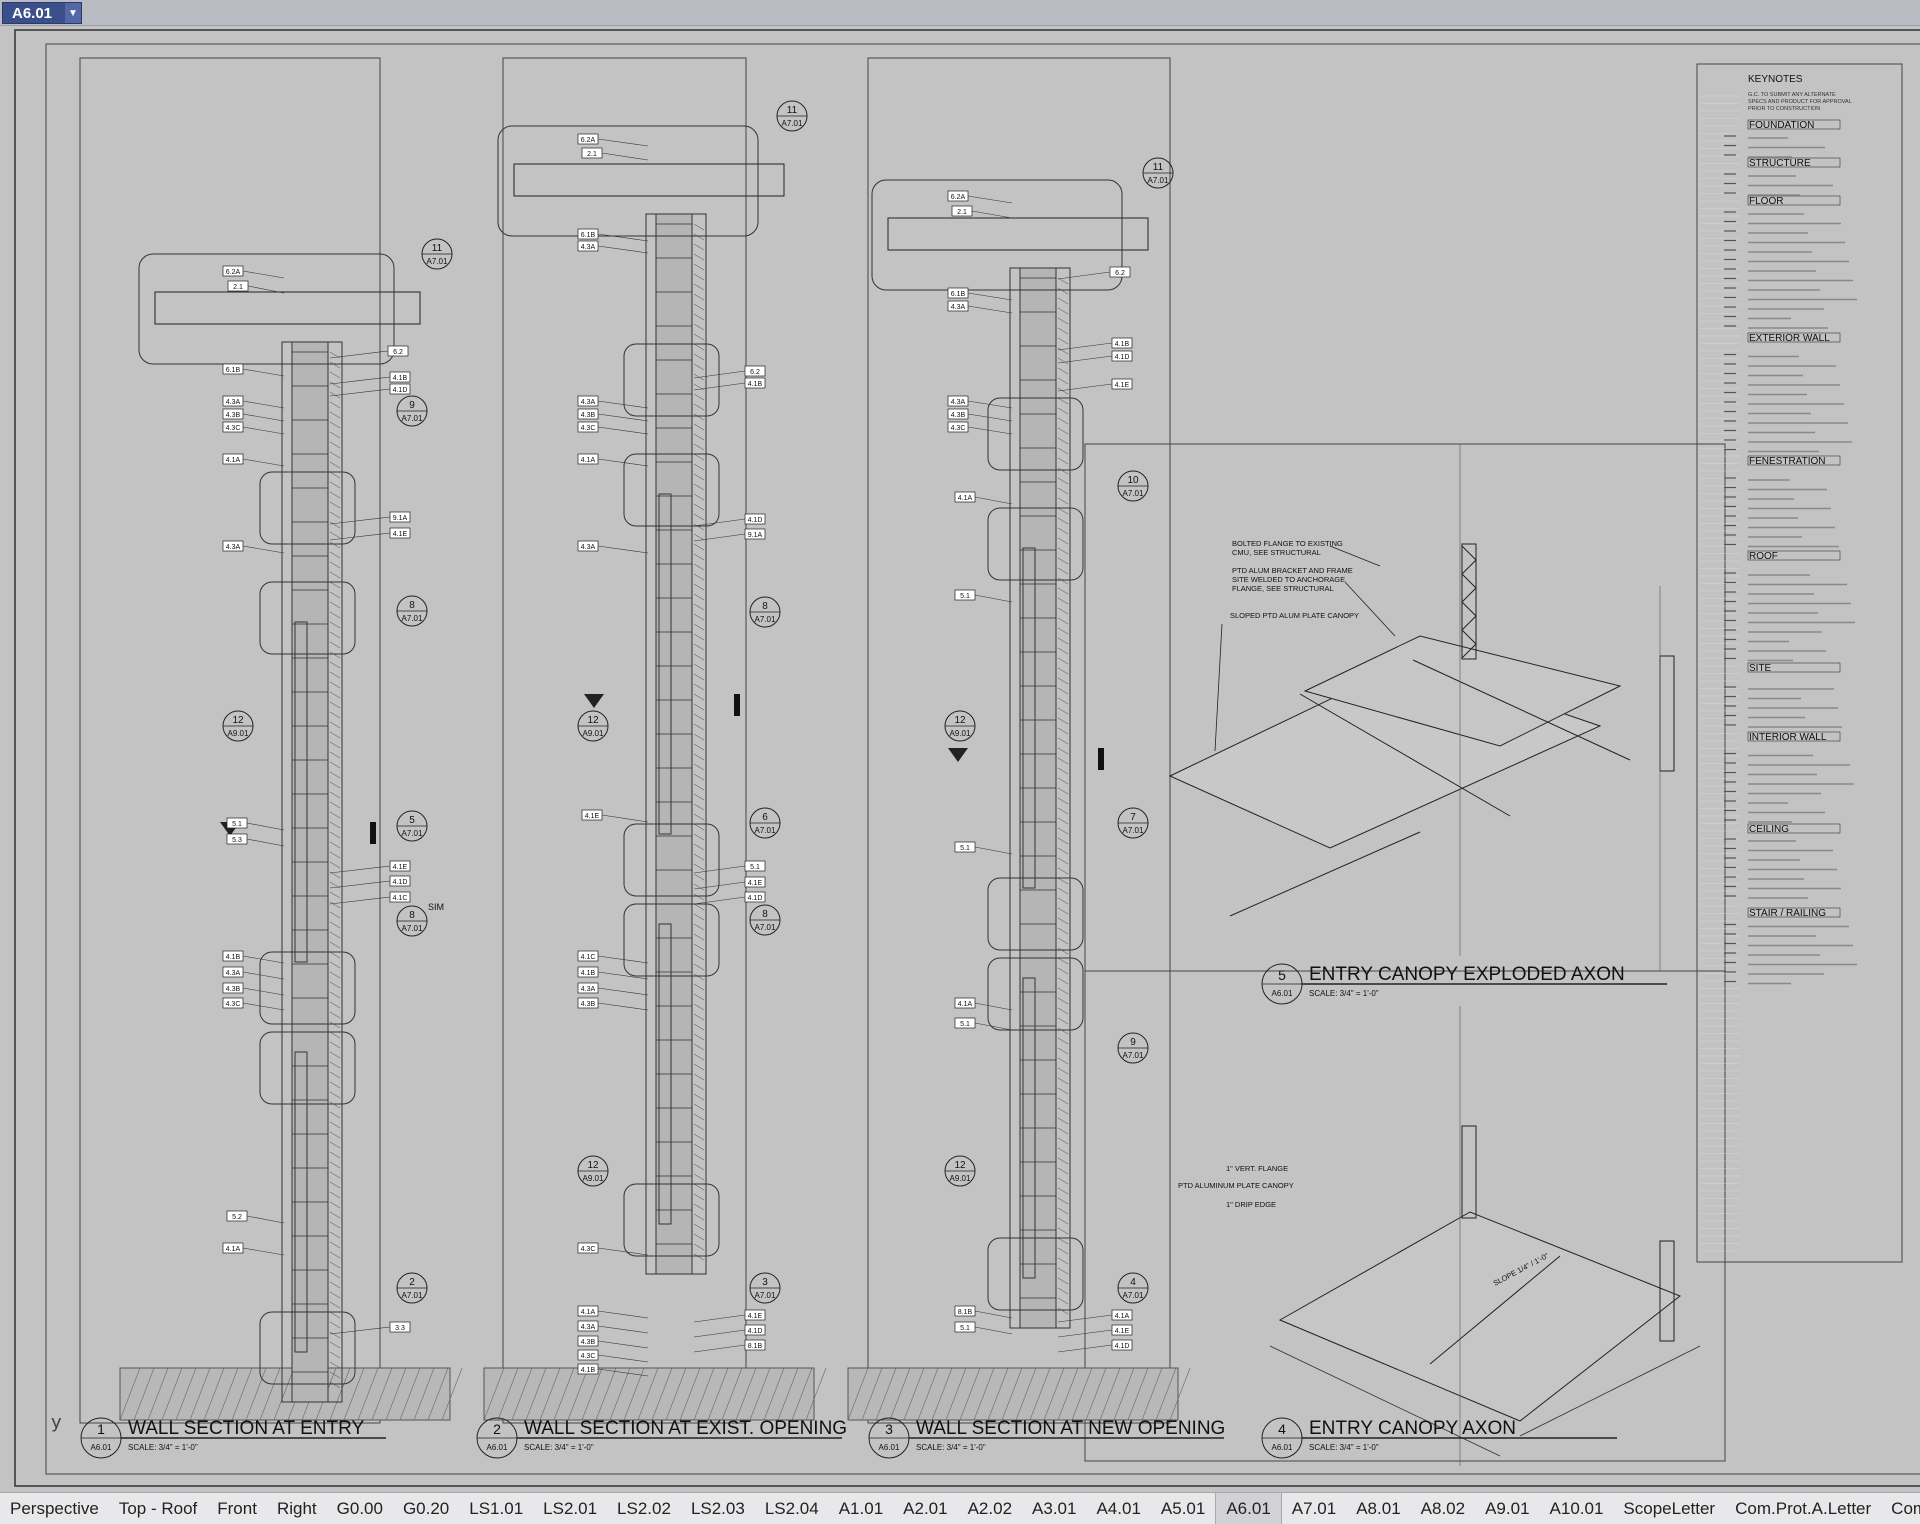 The image size is (1920, 1524). I want to click on layout-tab: A2.02, so click(990, 1508).